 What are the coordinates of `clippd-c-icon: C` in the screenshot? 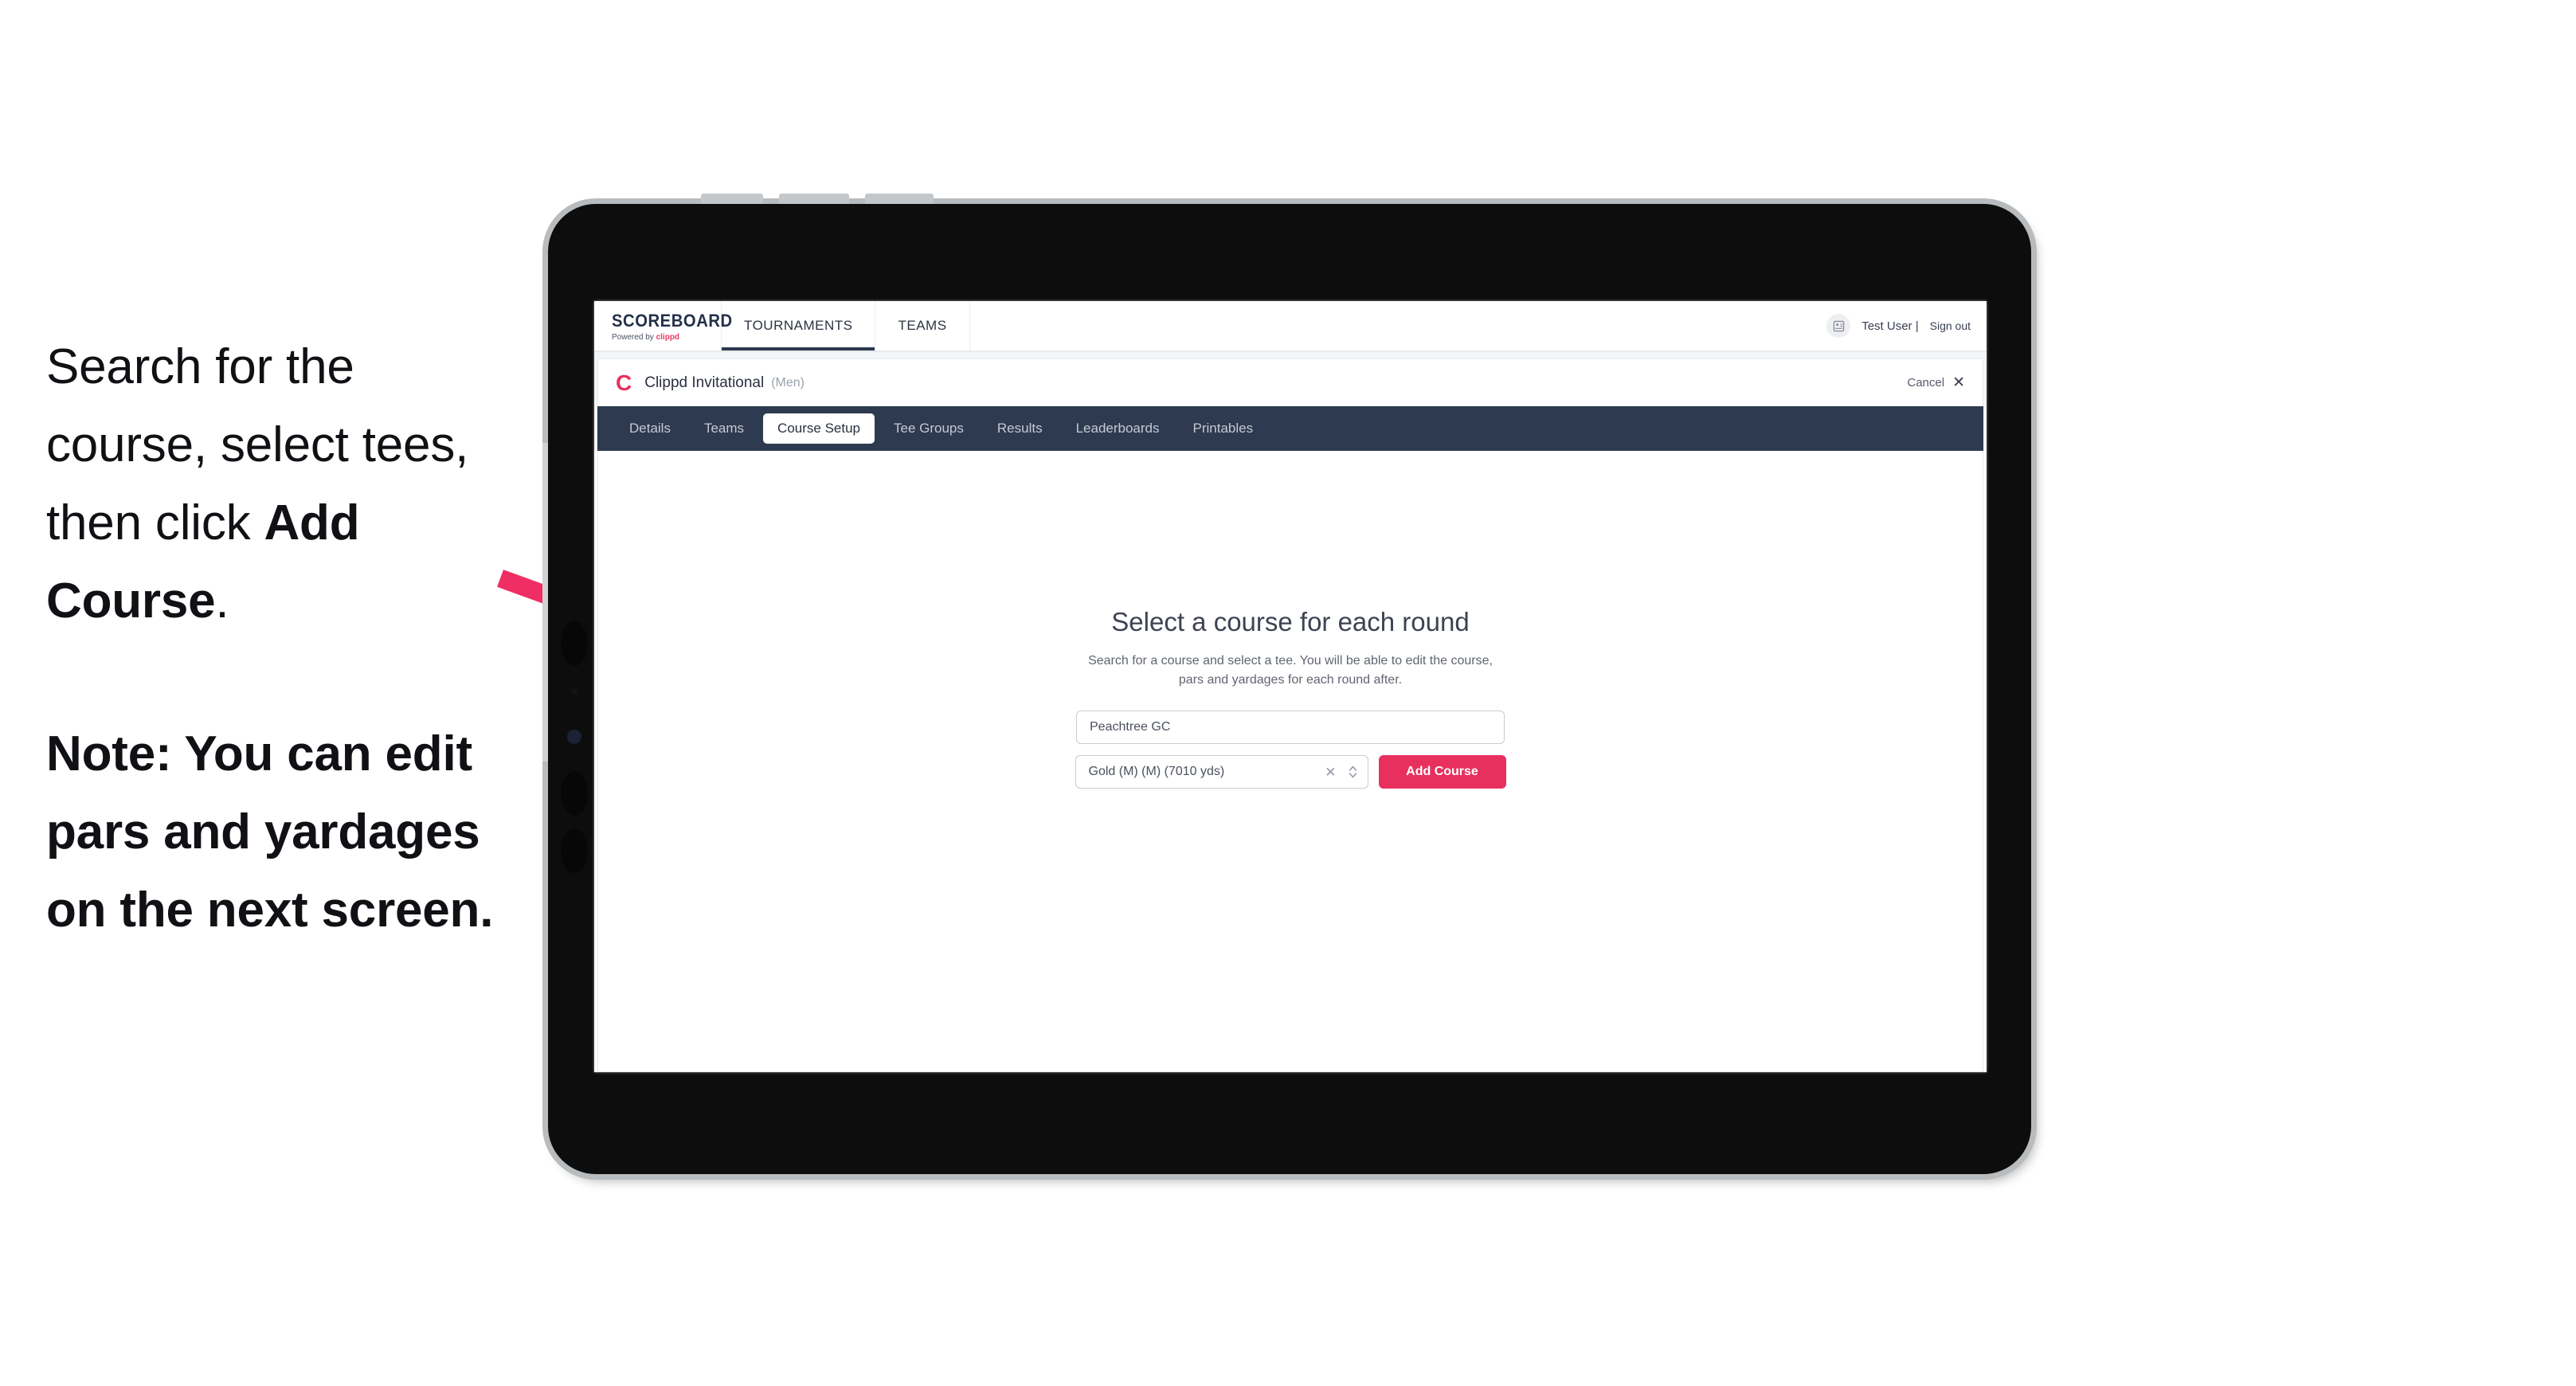 It's located at (624, 382).